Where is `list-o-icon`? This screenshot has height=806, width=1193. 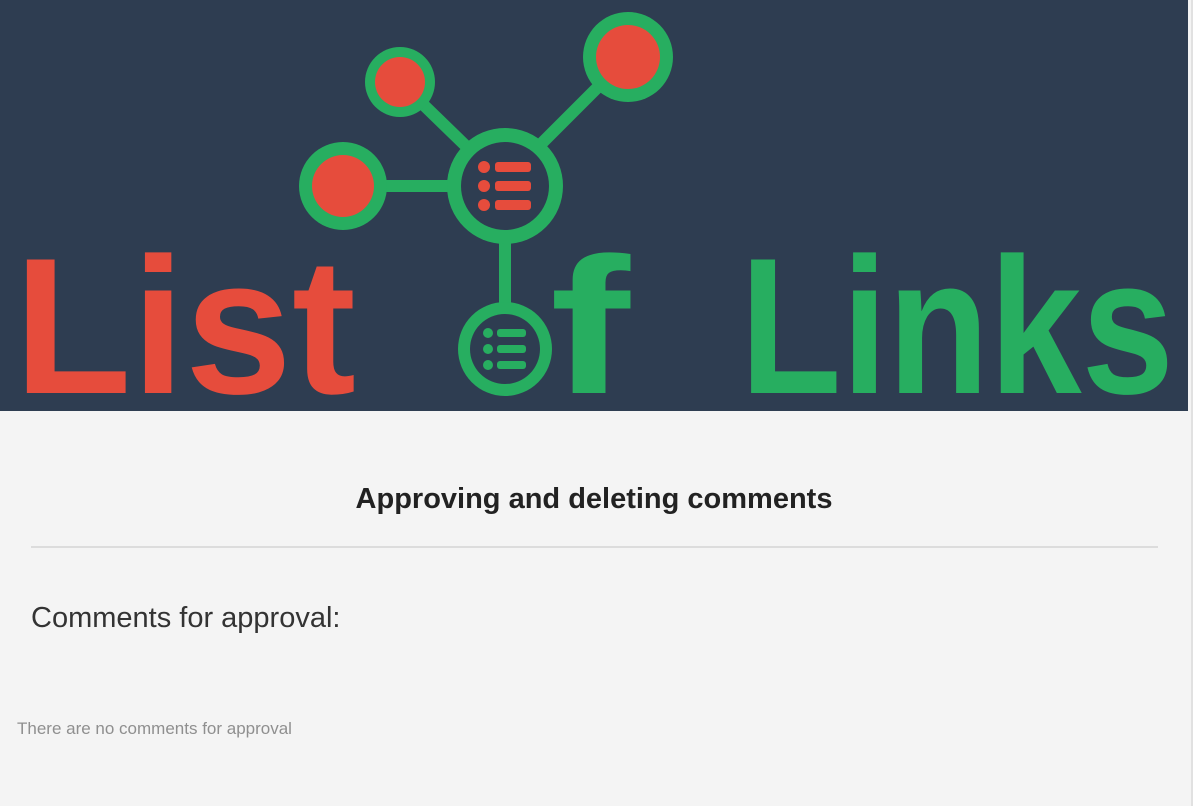
list-o-icon is located at coordinates (505, 349).